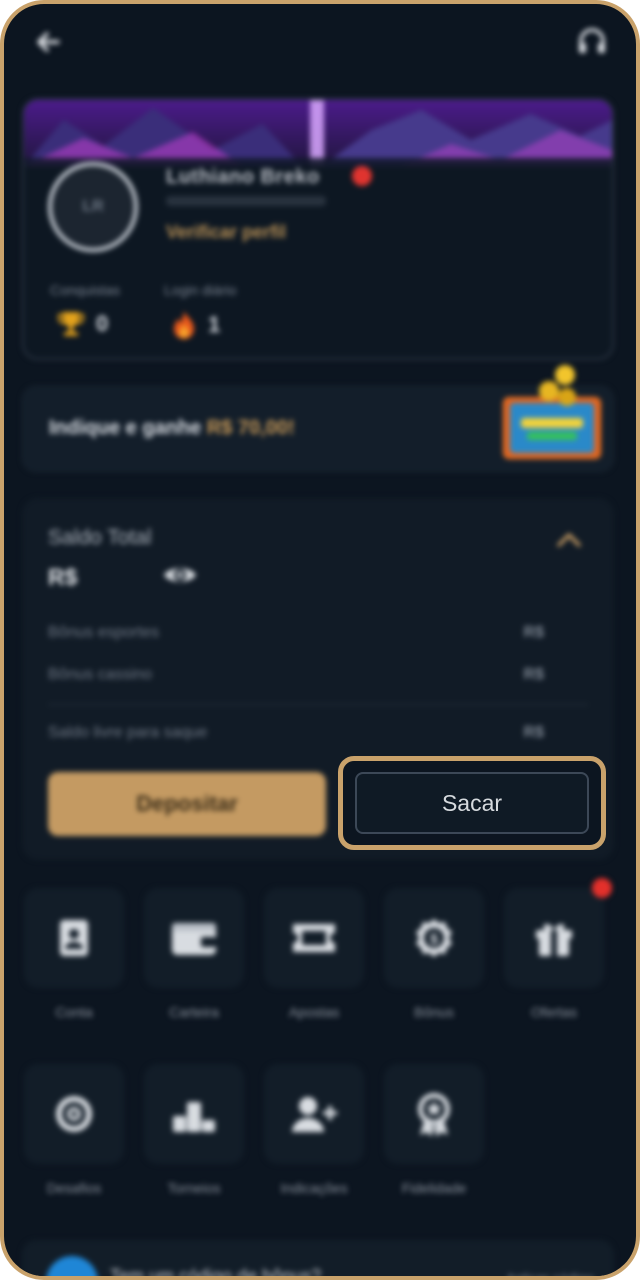 The width and height of the screenshot is (640, 1280). What do you see at coordinates (100, 674) in the screenshot?
I see `casino-bonus-label: Bônus cassino` at bounding box center [100, 674].